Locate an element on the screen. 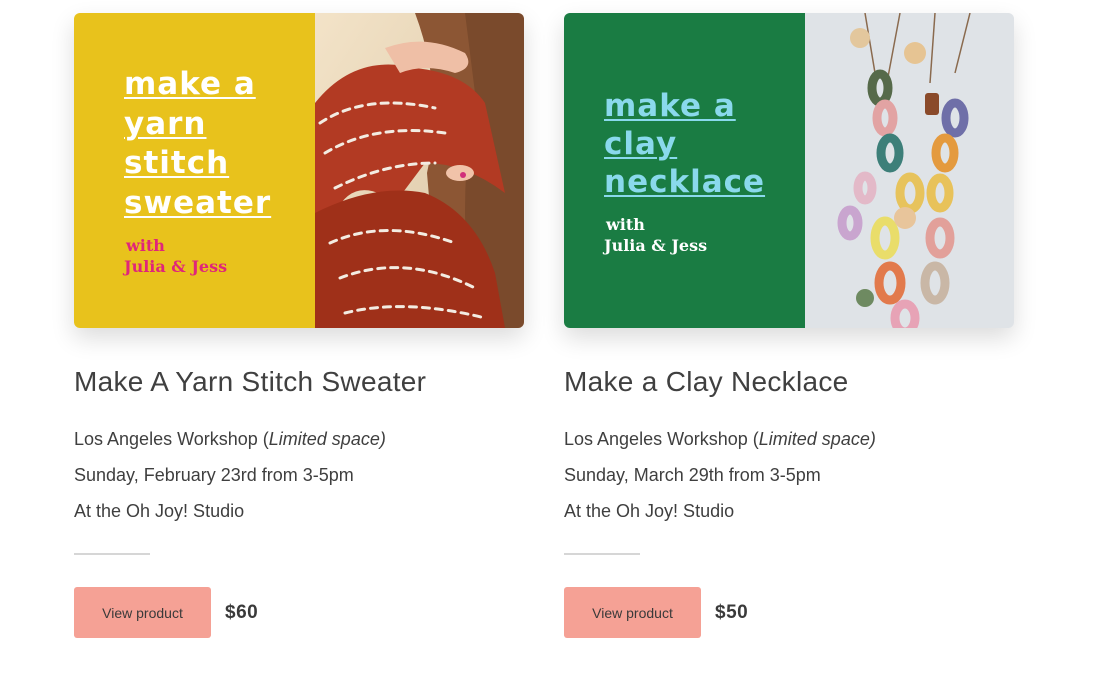 The height and width of the screenshot is (678, 1094). product-title: Make A Yarn Stitch Sweater is located at coordinates (299, 382).